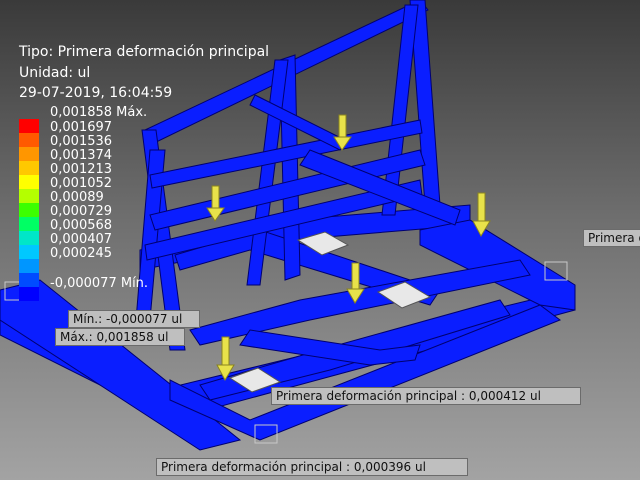 The image size is (640, 480). Describe the element at coordinates (81, 183) in the screenshot. I see `legend-value: 0,001052` at that location.